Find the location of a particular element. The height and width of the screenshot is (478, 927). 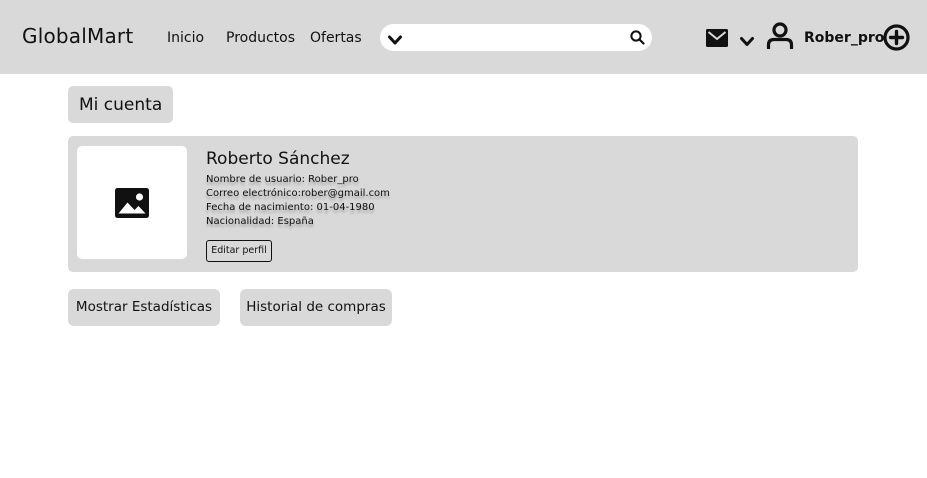

nav-link-inicio: Inicio is located at coordinates (185, 38).